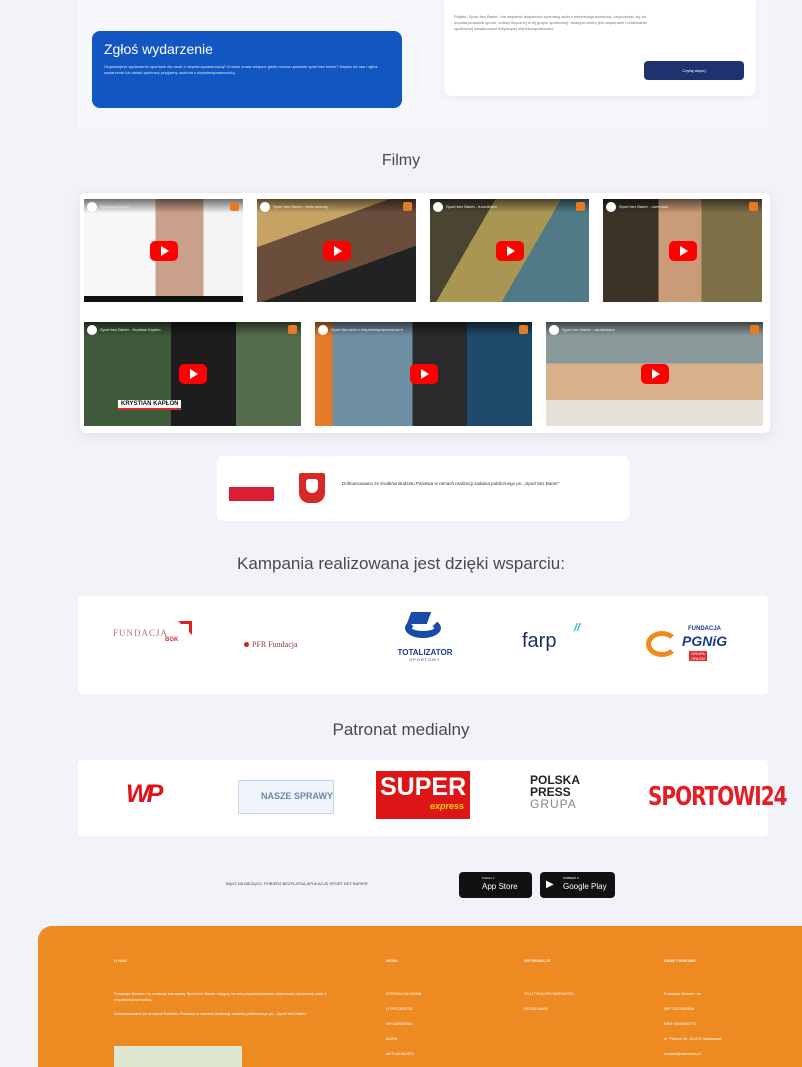  I want to click on farp-logo: farp //, so click(551, 637).